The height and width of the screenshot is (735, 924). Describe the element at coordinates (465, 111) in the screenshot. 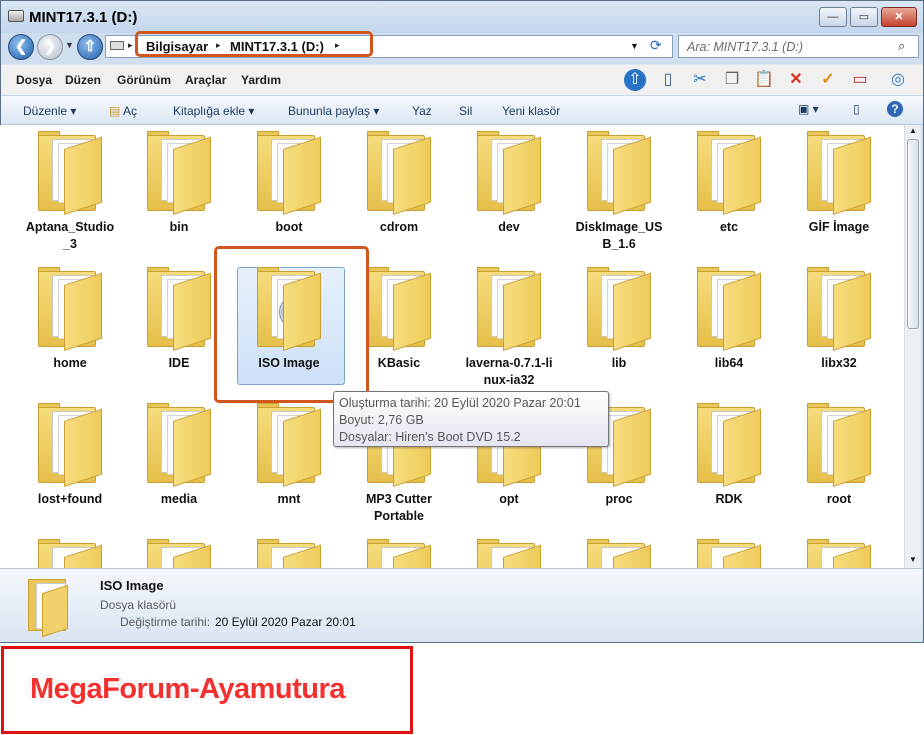

I see `delete-button: Sil` at that location.